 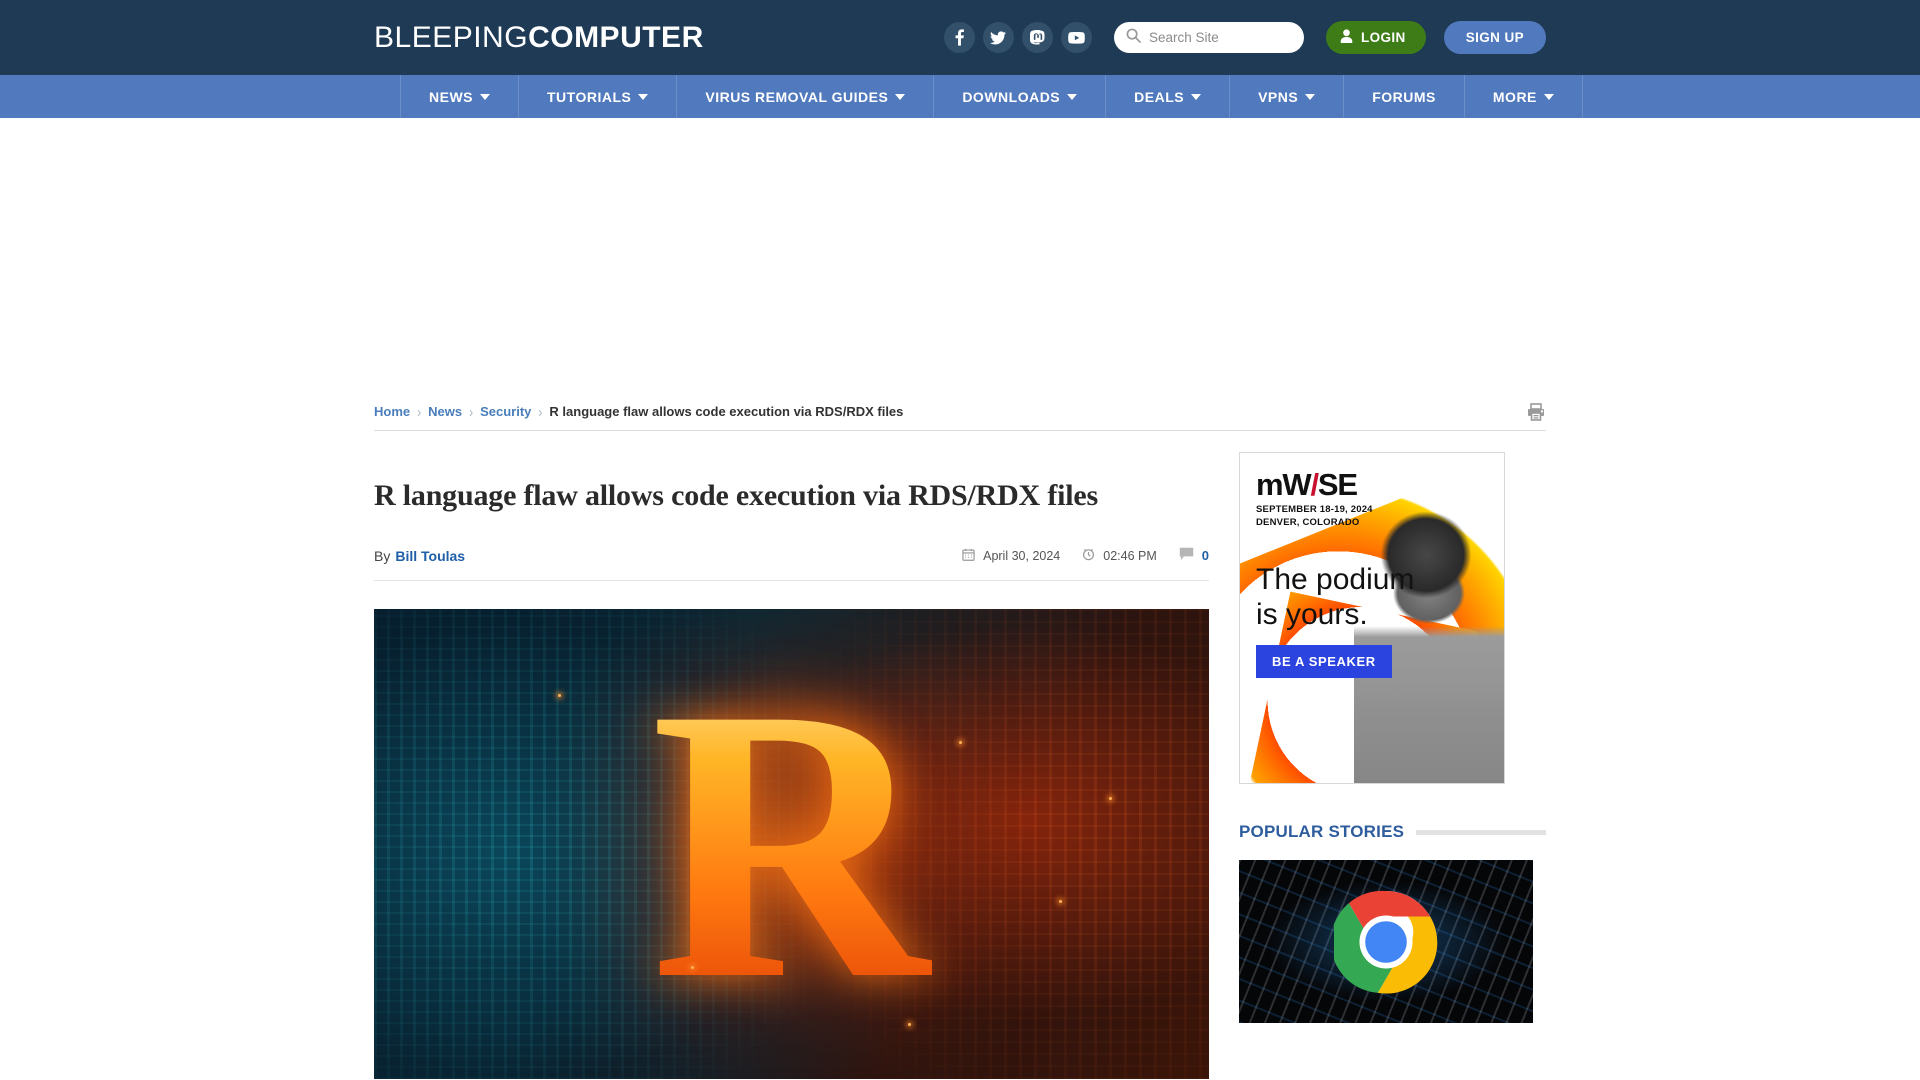 I want to click on social-links, so click(x=1017, y=37).